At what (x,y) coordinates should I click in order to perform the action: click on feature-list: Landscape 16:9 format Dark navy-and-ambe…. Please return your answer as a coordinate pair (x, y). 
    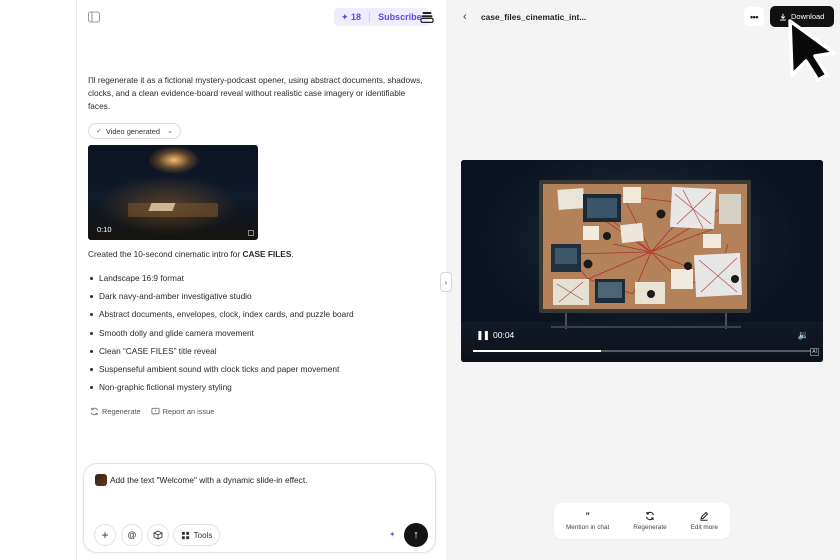
    Looking at the image, I should click on (221, 335).